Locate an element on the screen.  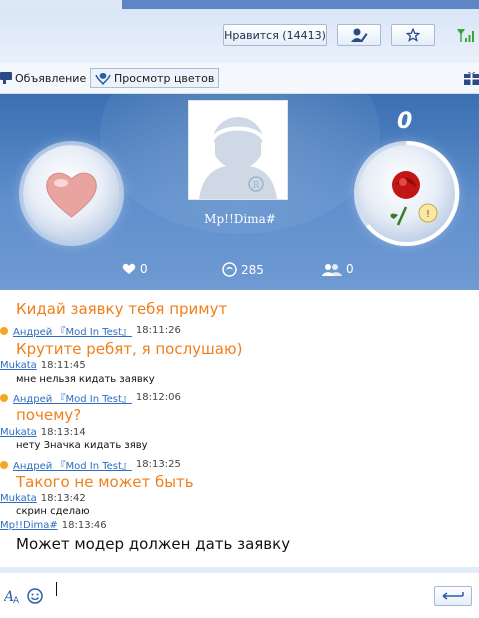
message-input-bar: A A is located at coordinates (239, 595).